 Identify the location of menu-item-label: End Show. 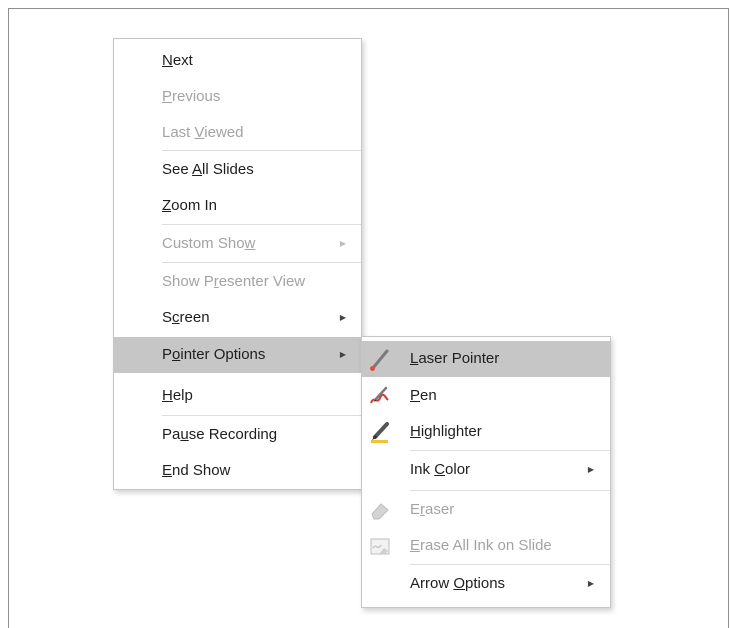
(196, 470).